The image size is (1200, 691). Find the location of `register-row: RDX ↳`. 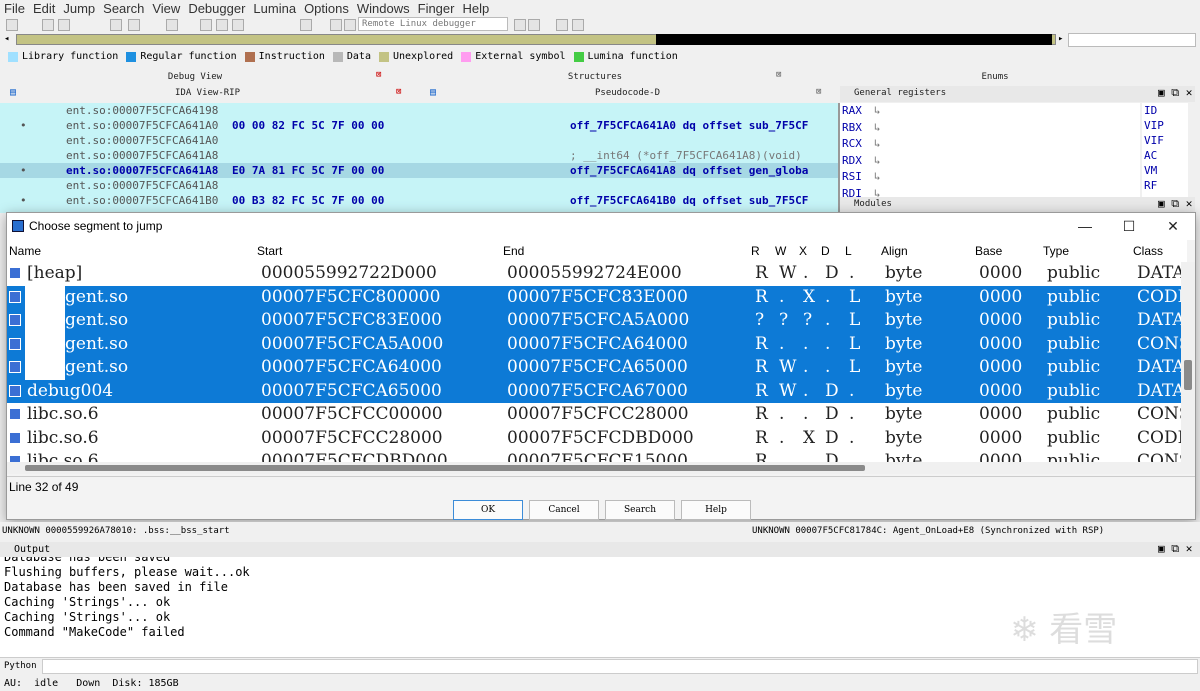

register-row: RDX ↳ is located at coordinates (990, 161).